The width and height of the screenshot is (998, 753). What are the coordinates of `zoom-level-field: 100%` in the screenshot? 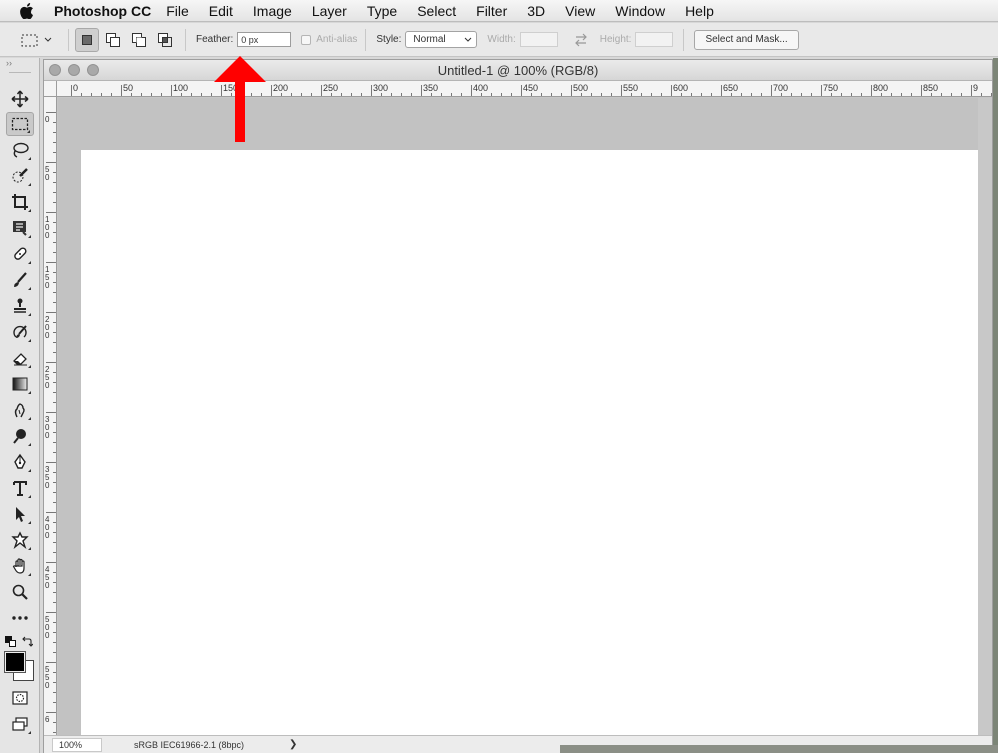 It's located at (77, 744).